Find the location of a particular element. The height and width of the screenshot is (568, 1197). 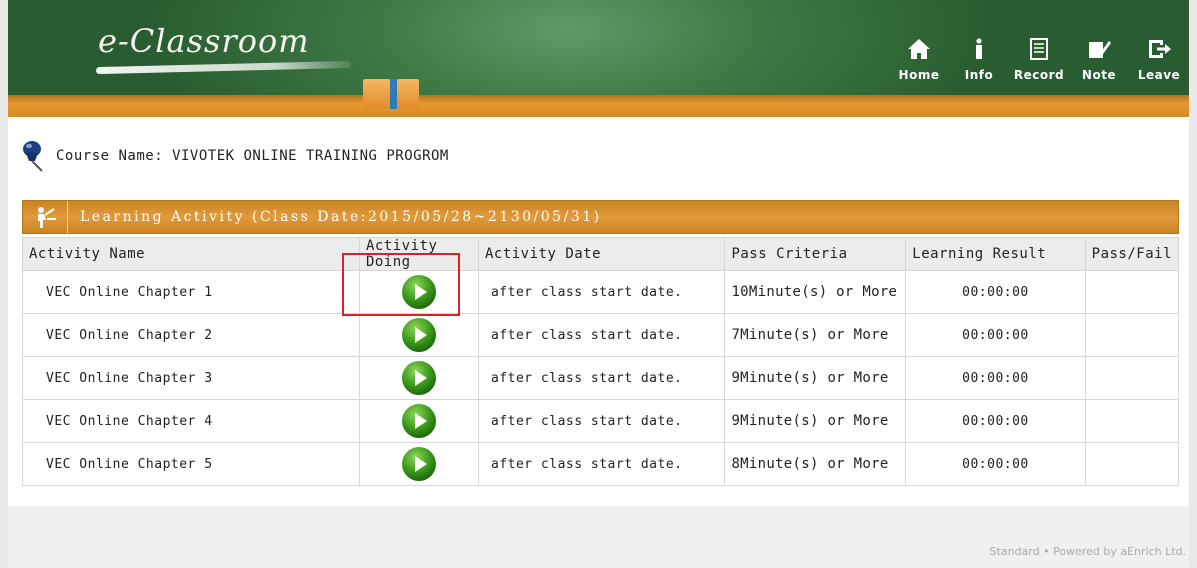

teacher-icon is located at coordinates (45, 217).